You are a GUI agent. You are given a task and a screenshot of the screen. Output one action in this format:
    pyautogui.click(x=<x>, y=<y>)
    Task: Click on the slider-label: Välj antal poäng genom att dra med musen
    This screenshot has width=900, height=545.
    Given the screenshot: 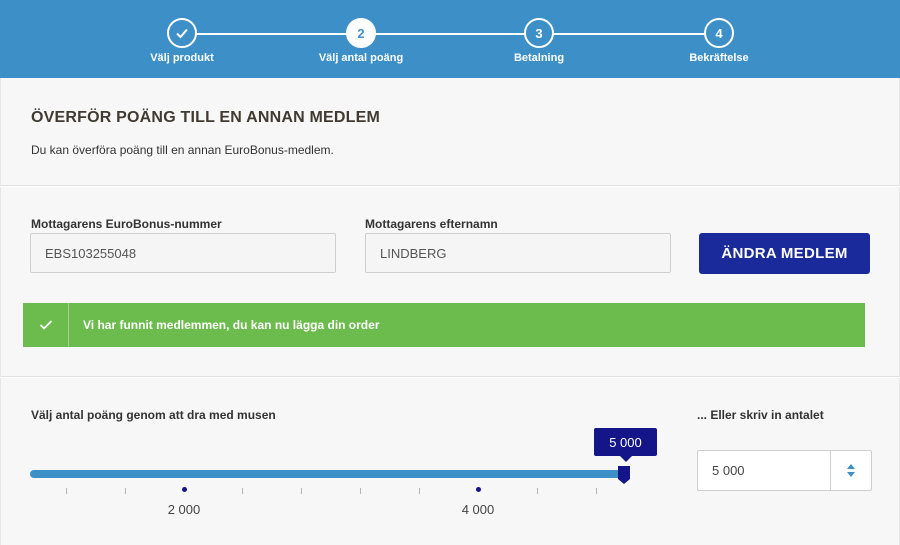 What is the action you would take?
    pyautogui.click(x=153, y=415)
    